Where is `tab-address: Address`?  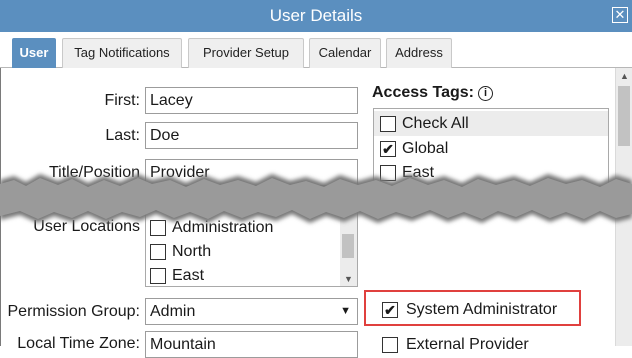
tab-address: Address is located at coordinates (419, 53).